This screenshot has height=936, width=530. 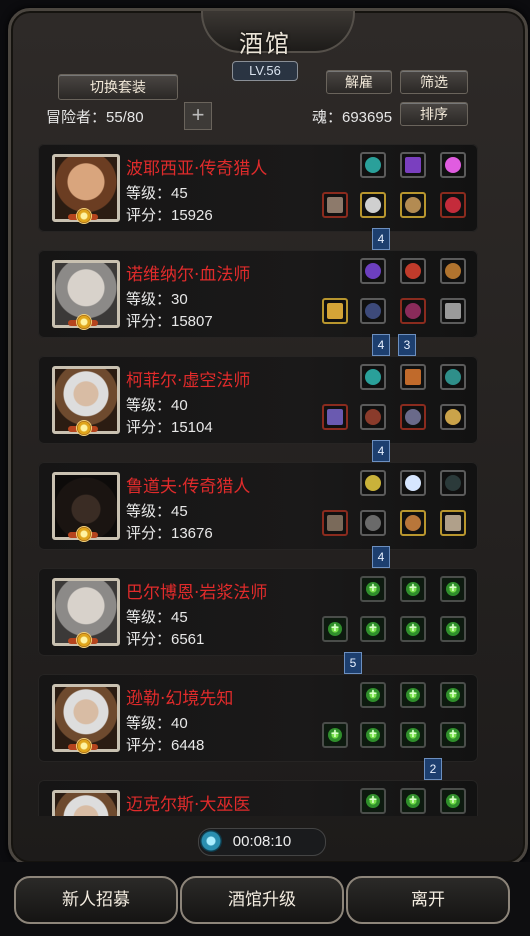 I want to click on hero-name: 鲁道夫·传奇猎人, so click(x=188, y=487).